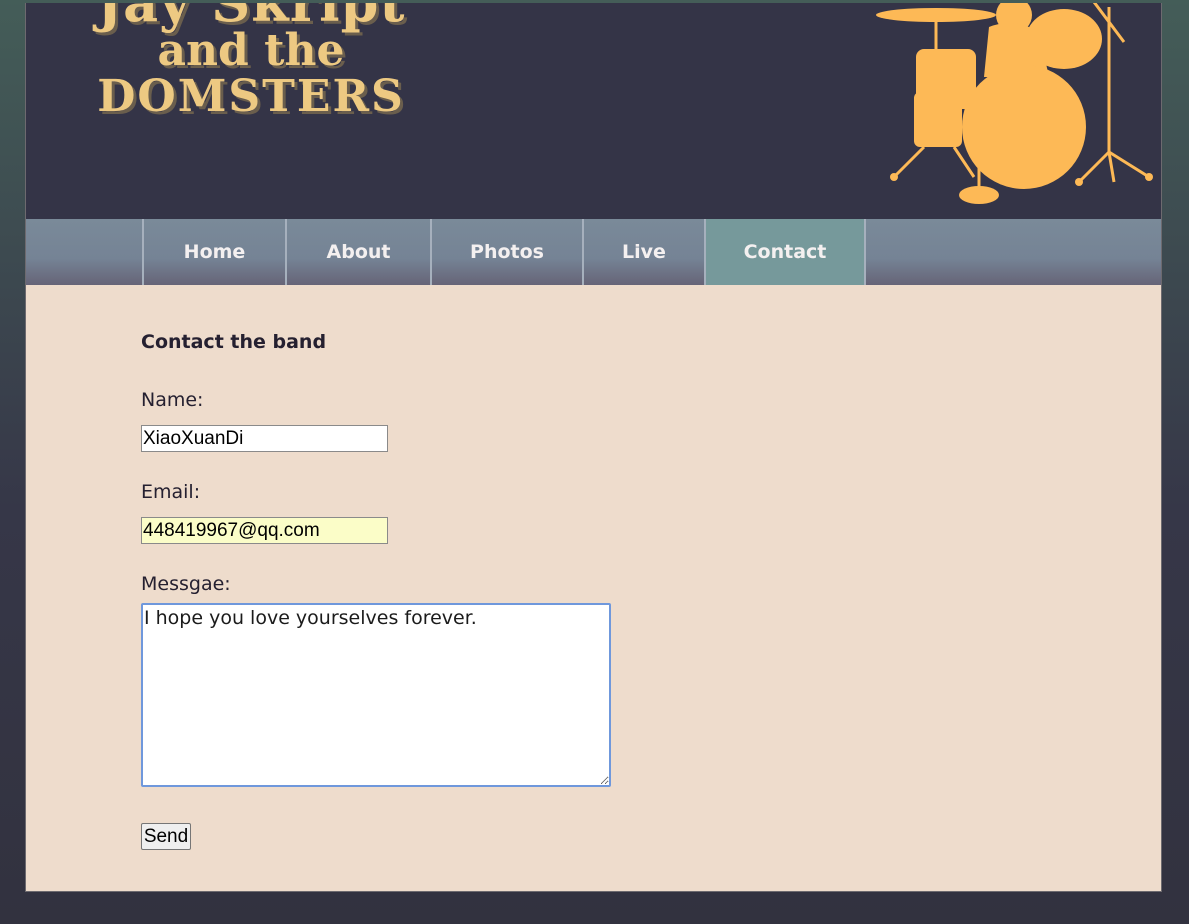 The height and width of the screenshot is (924, 1189). Describe the element at coordinates (234, 342) in the screenshot. I see `page-title: Contact the band` at that location.